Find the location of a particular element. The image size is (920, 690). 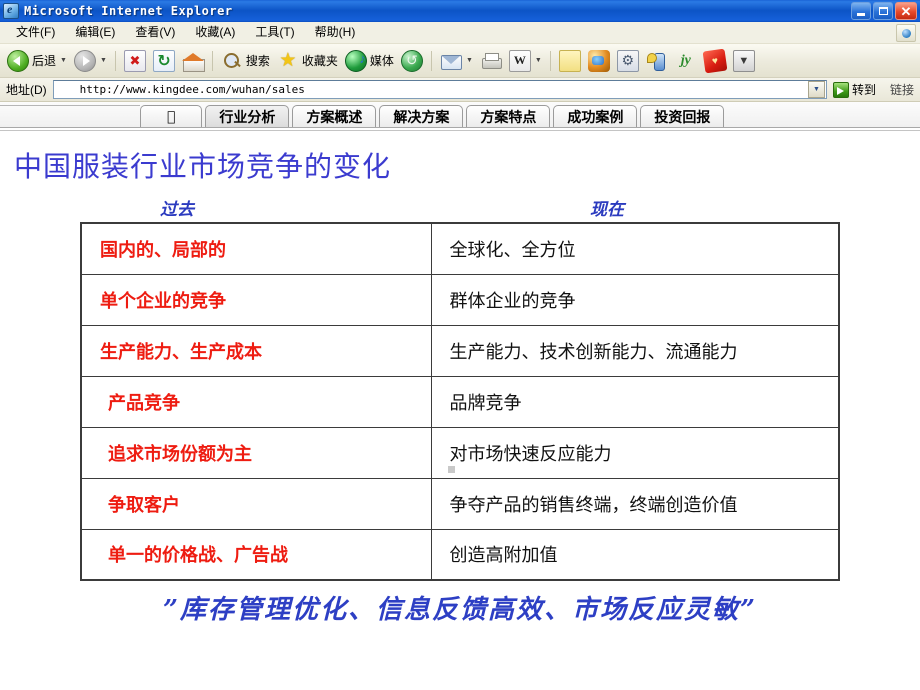

joy-button is located at coordinates (686, 61).